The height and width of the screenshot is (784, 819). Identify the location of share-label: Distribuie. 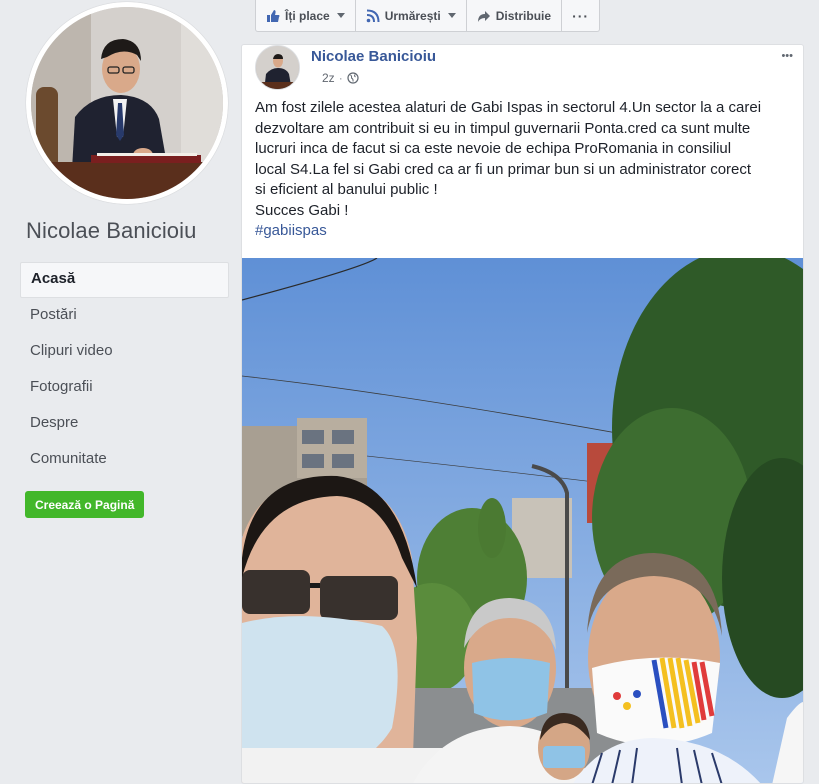
(523, 15).